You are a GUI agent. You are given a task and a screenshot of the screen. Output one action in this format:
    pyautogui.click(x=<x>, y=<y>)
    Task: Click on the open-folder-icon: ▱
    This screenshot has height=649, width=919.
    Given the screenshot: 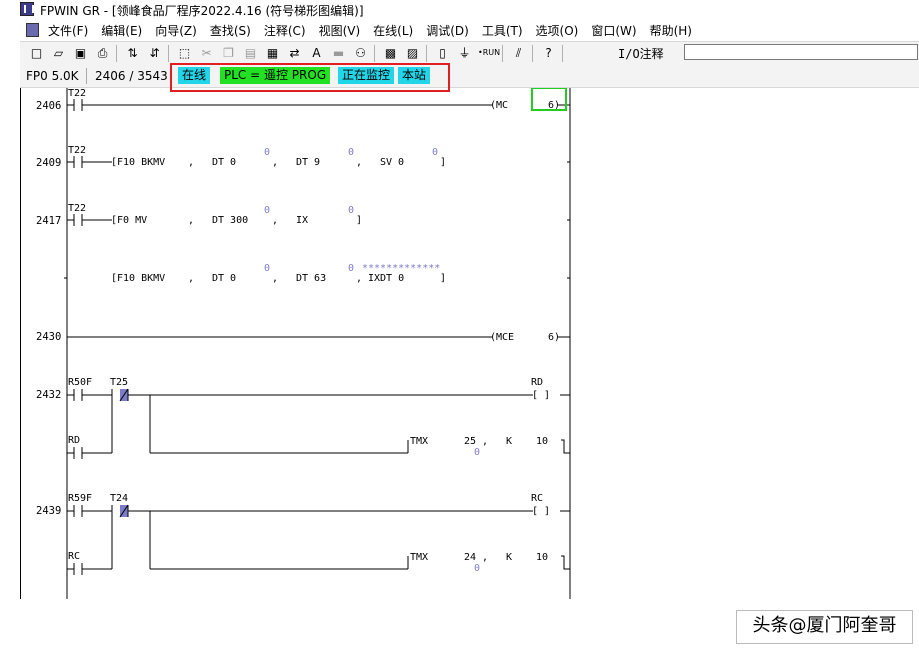 What is the action you would take?
    pyautogui.click(x=58, y=53)
    